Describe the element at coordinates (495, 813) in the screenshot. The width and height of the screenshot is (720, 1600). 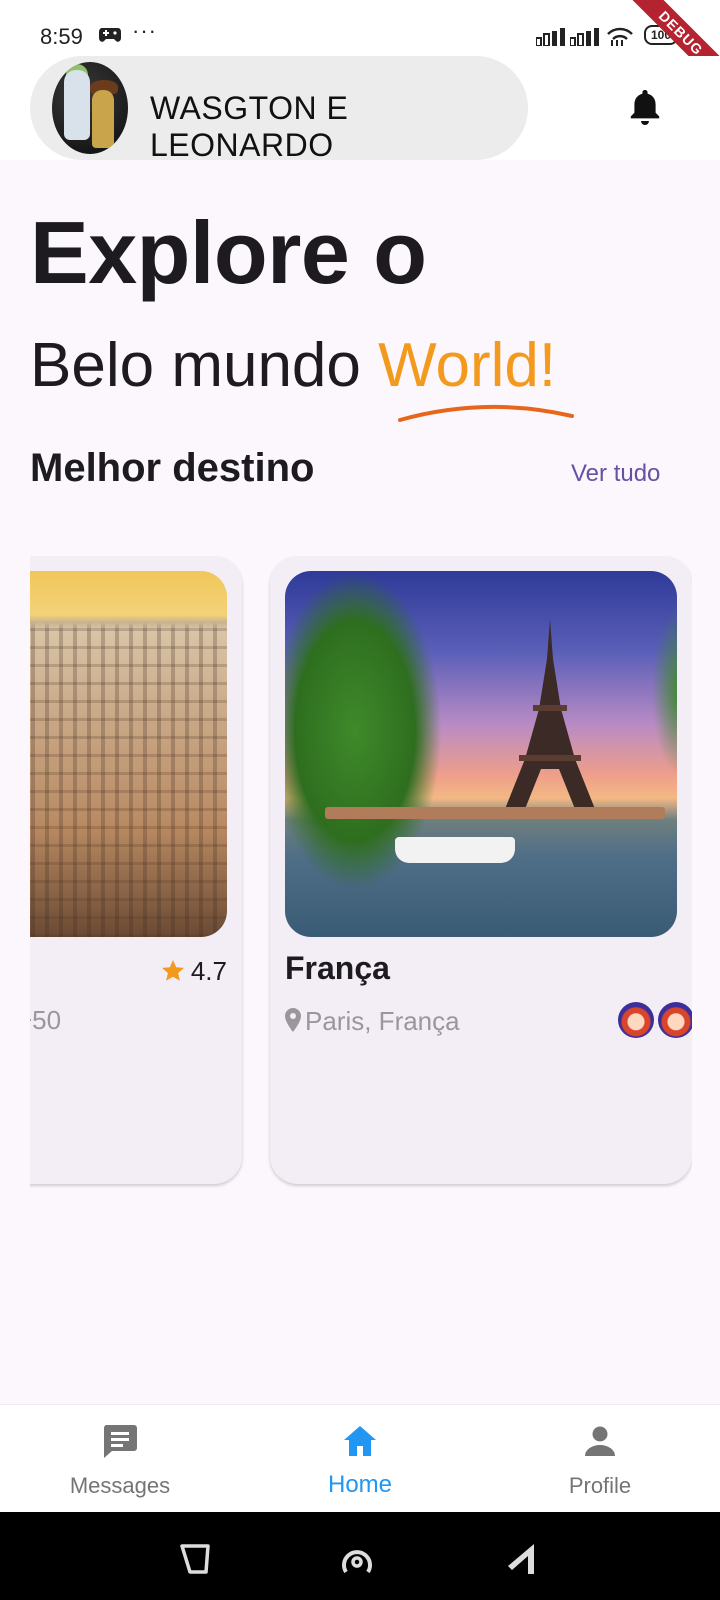
I see `bridge-graphic` at that location.